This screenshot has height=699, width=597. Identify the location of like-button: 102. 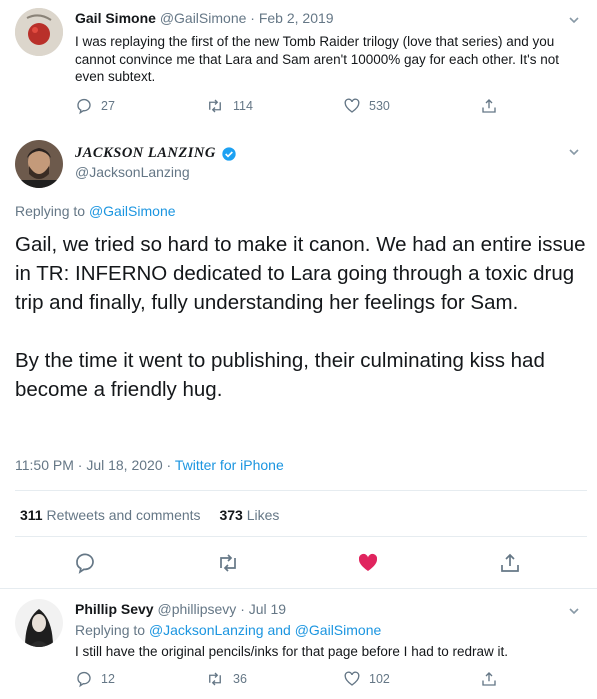
(366, 679).